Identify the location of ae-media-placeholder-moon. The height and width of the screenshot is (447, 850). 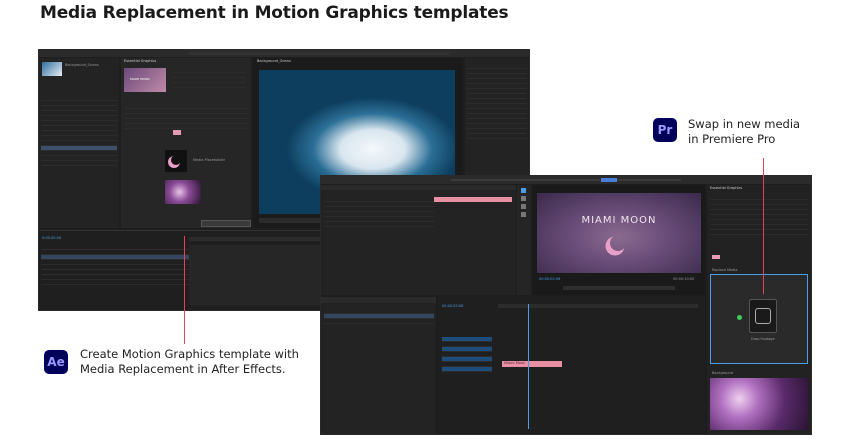
(176, 161).